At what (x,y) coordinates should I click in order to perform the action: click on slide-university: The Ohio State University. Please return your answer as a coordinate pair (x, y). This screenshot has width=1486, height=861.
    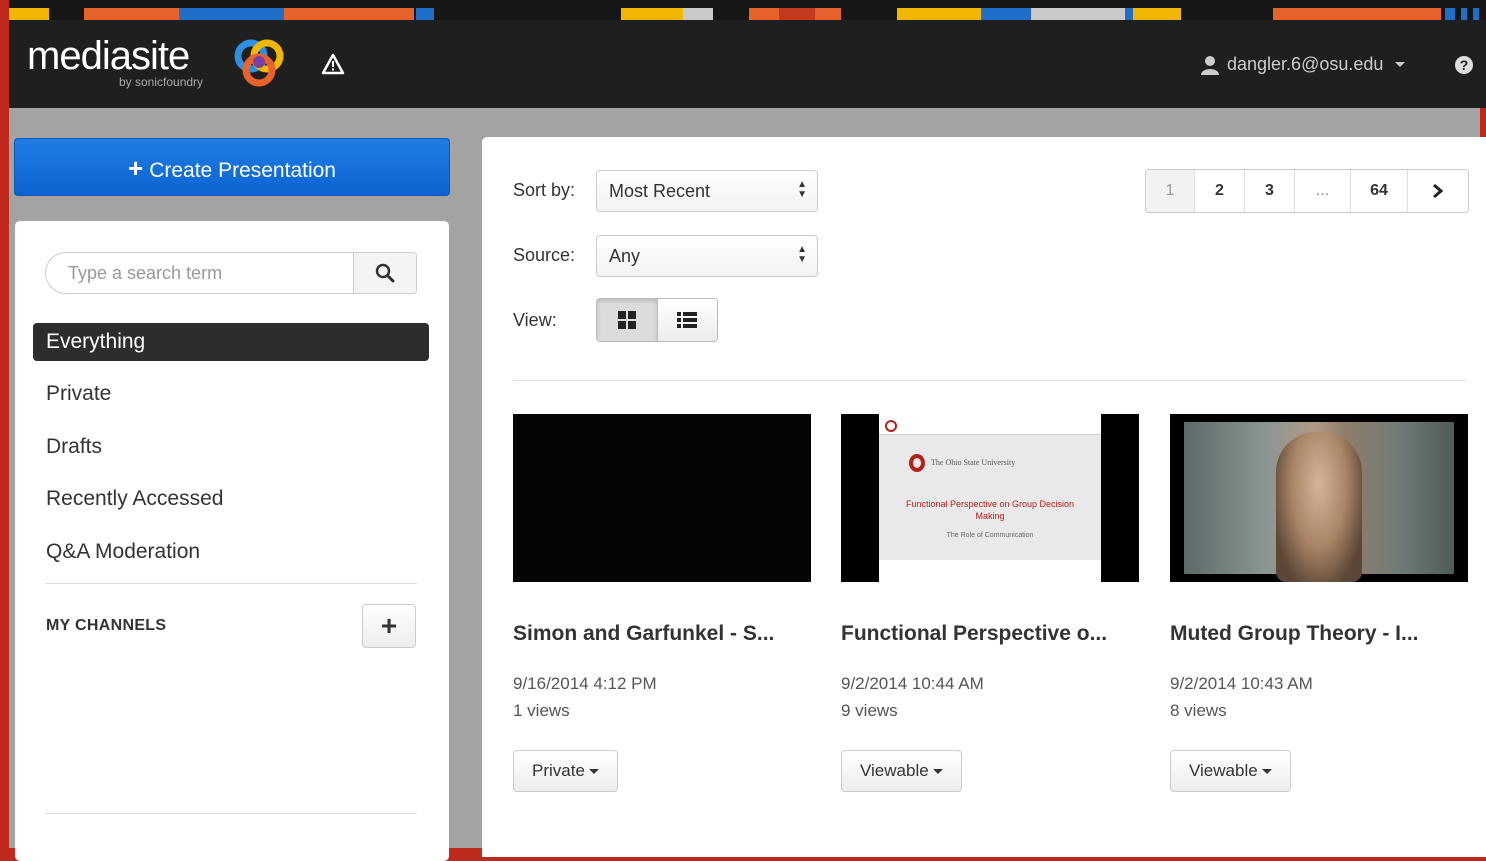
    Looking at the image, I should click on (973, 462).